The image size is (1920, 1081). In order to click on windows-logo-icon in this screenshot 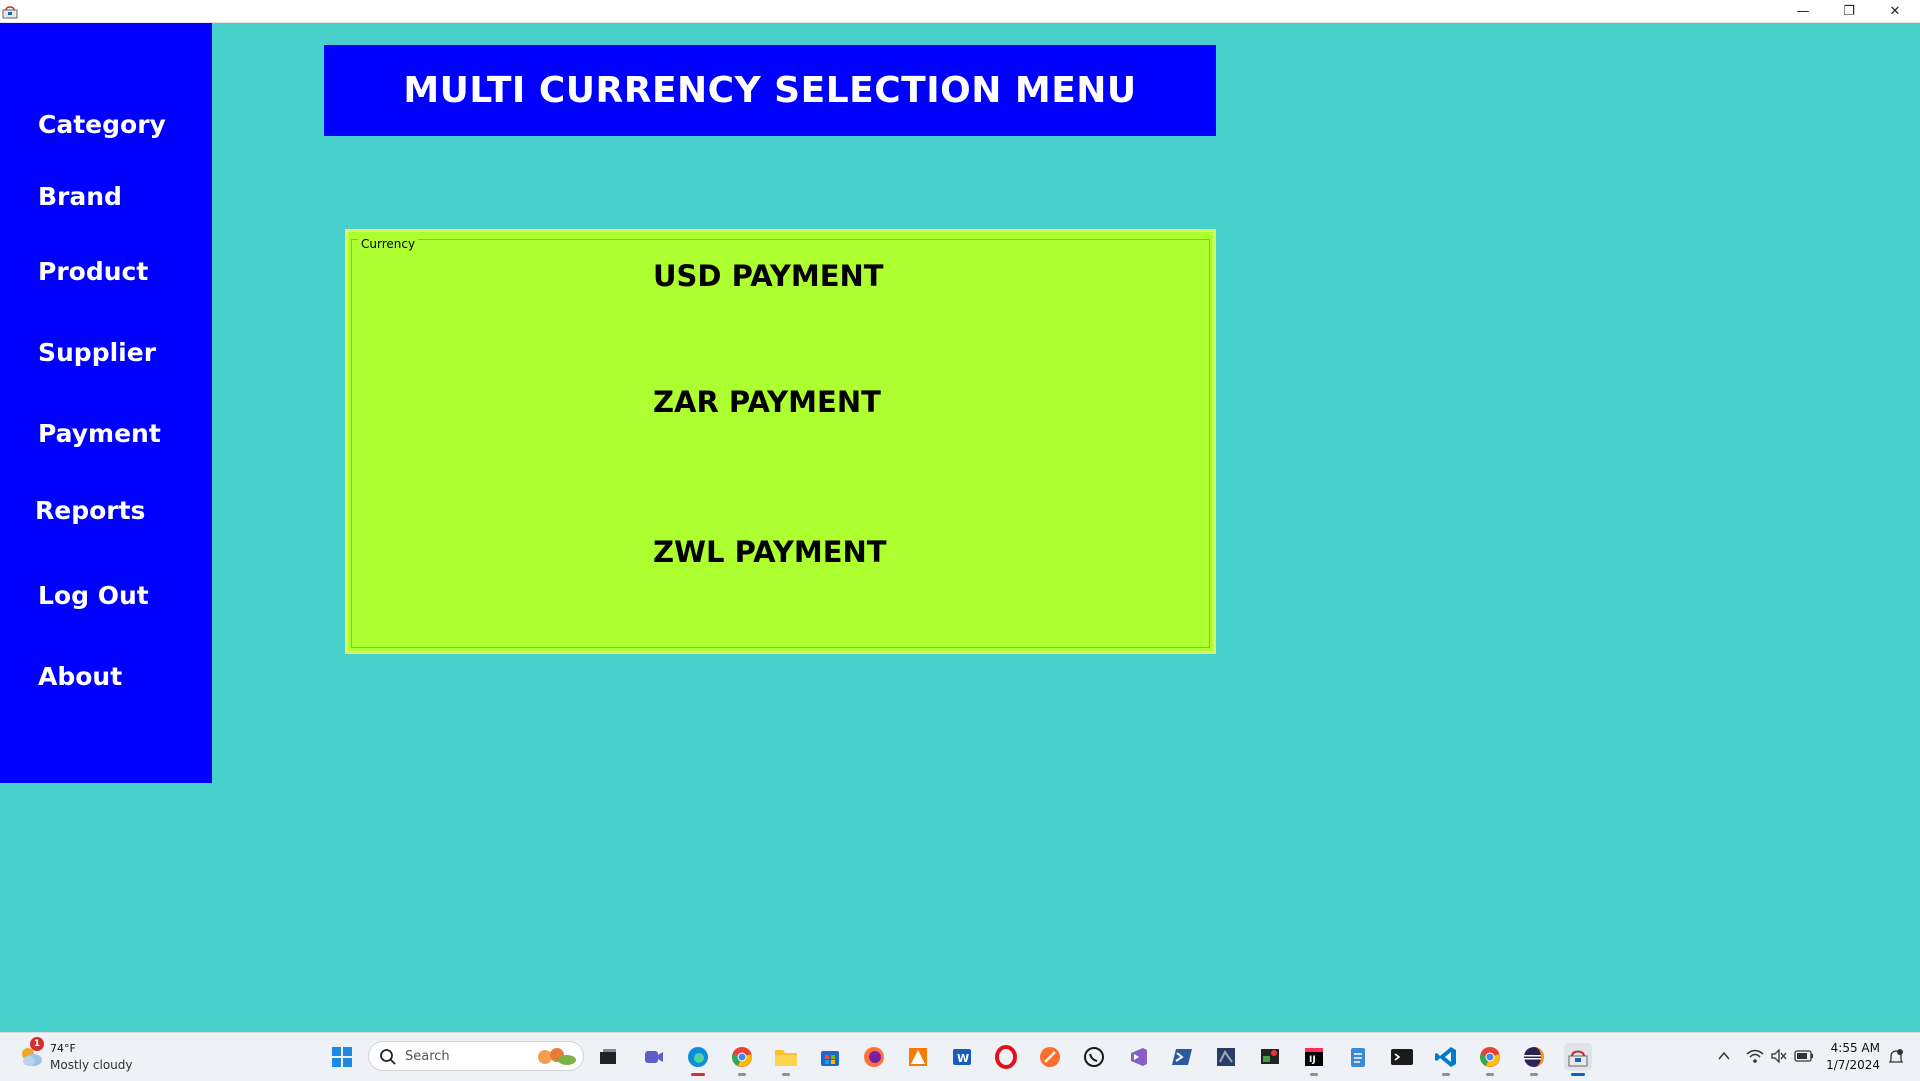, I will do `click(342, 1057)`.